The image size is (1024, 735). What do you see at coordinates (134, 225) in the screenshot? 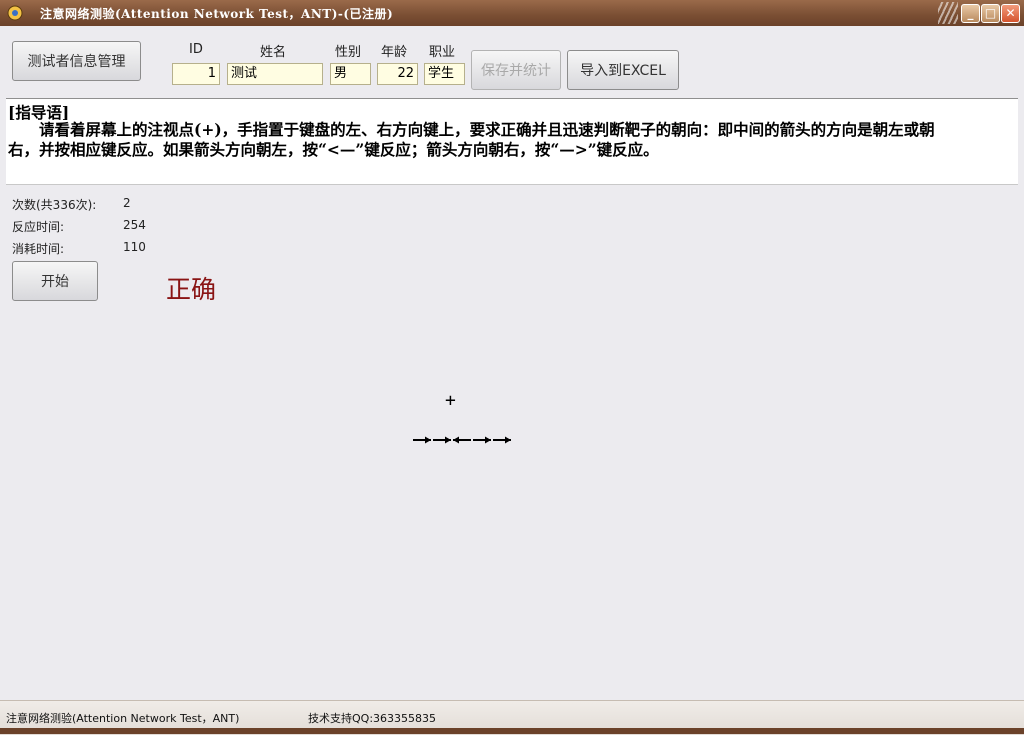
I see `reaction-time-value: 254` at bounding box center [134, 225].